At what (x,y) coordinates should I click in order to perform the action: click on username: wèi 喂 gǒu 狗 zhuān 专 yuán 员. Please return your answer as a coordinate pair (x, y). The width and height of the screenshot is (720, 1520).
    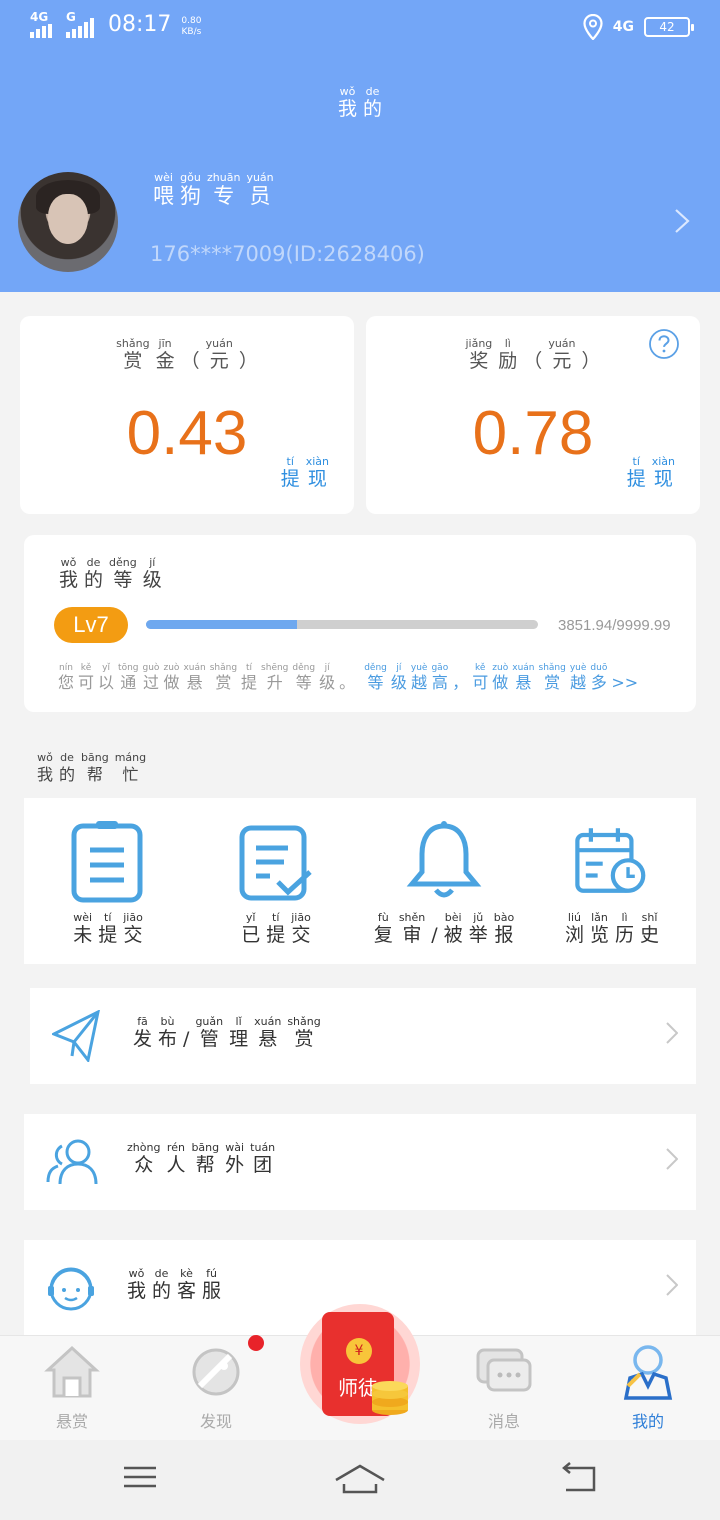
    Looking at the image, I should click on (213, 190).